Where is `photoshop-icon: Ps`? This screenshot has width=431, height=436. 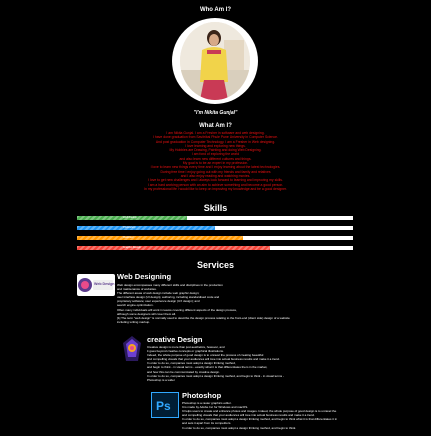
photoshop-icon: Ps is located at coordinates (165, 405).